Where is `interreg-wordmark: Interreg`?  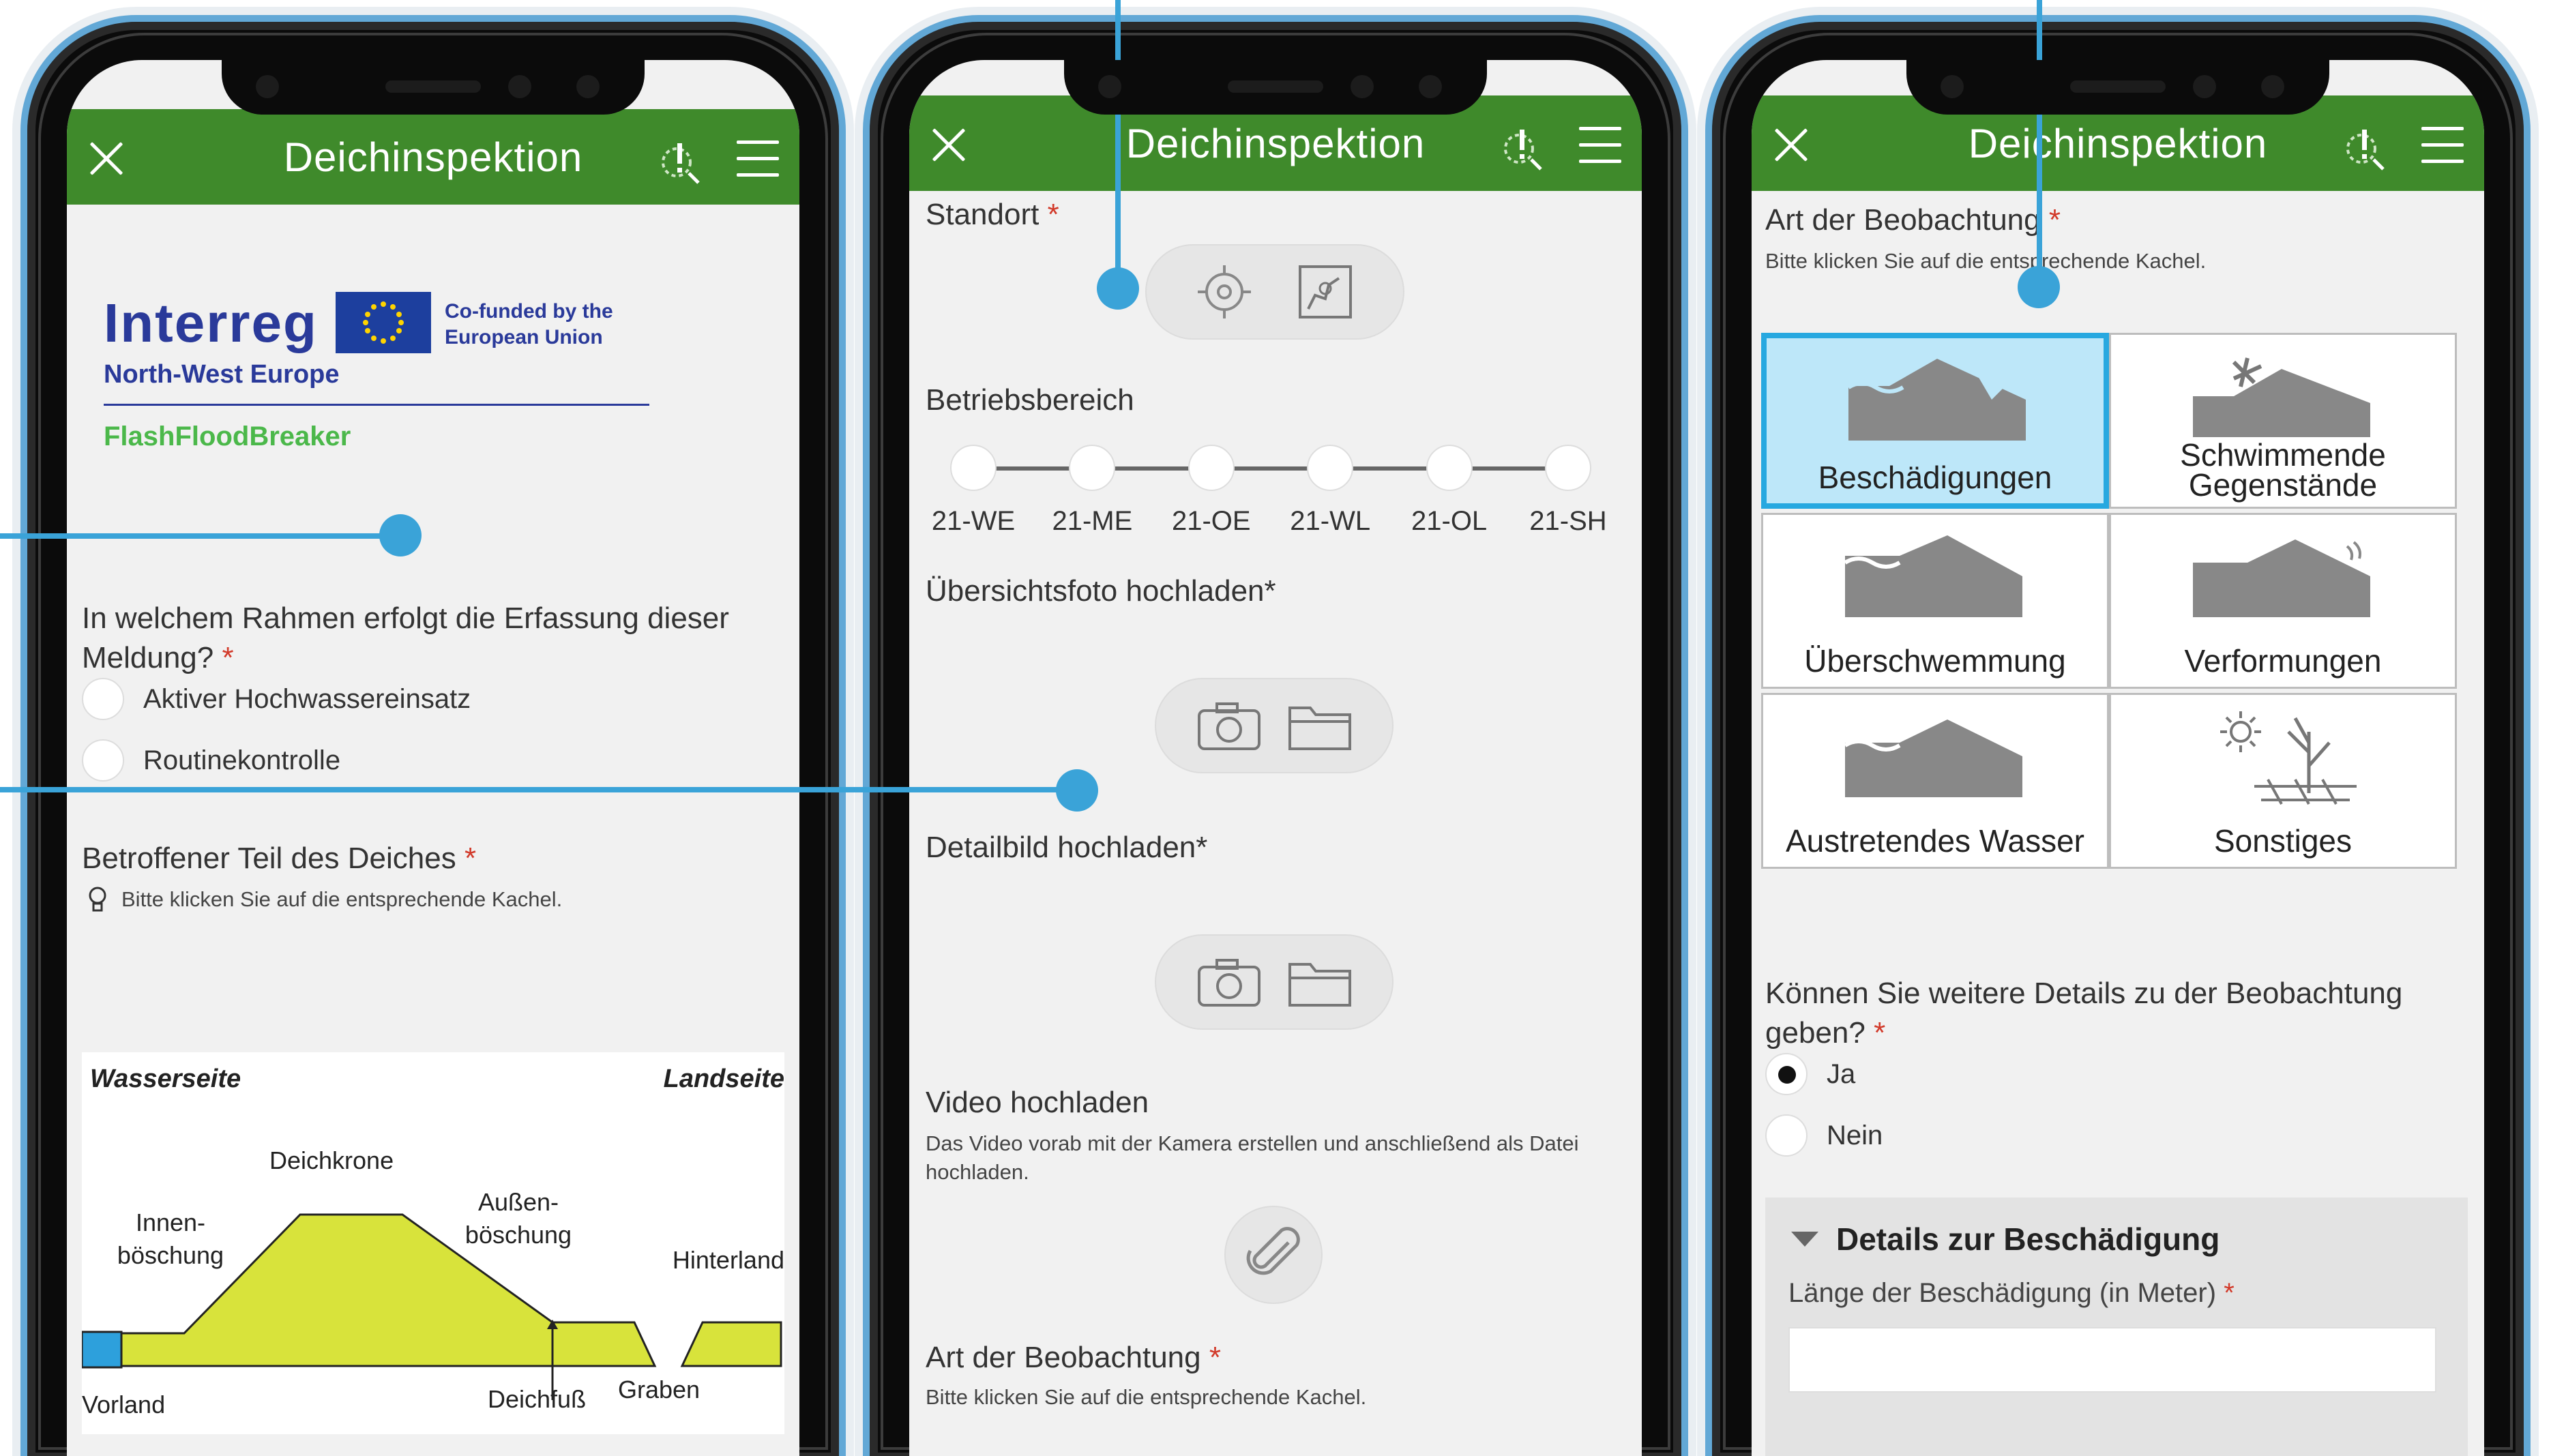 interreg-wordmark: Interreg is located at coordinates (211, 323).